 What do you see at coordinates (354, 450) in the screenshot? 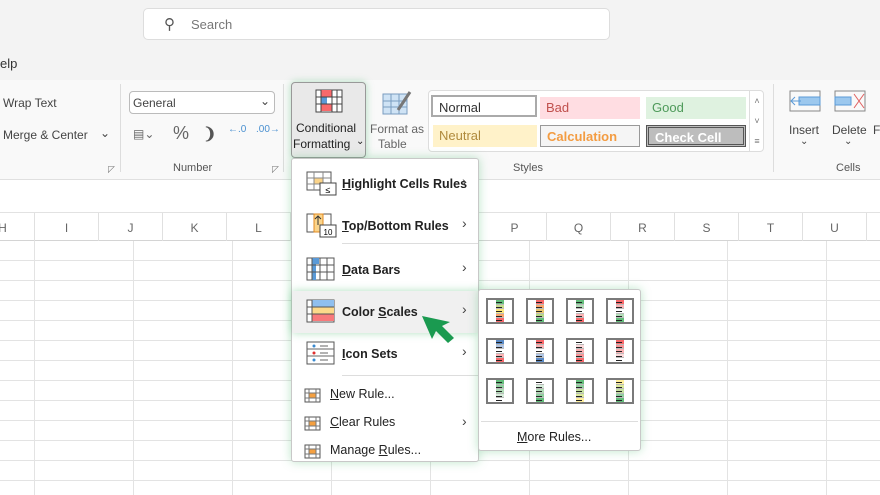
I see `label-part: Manage` at bounding box center [354, 450].